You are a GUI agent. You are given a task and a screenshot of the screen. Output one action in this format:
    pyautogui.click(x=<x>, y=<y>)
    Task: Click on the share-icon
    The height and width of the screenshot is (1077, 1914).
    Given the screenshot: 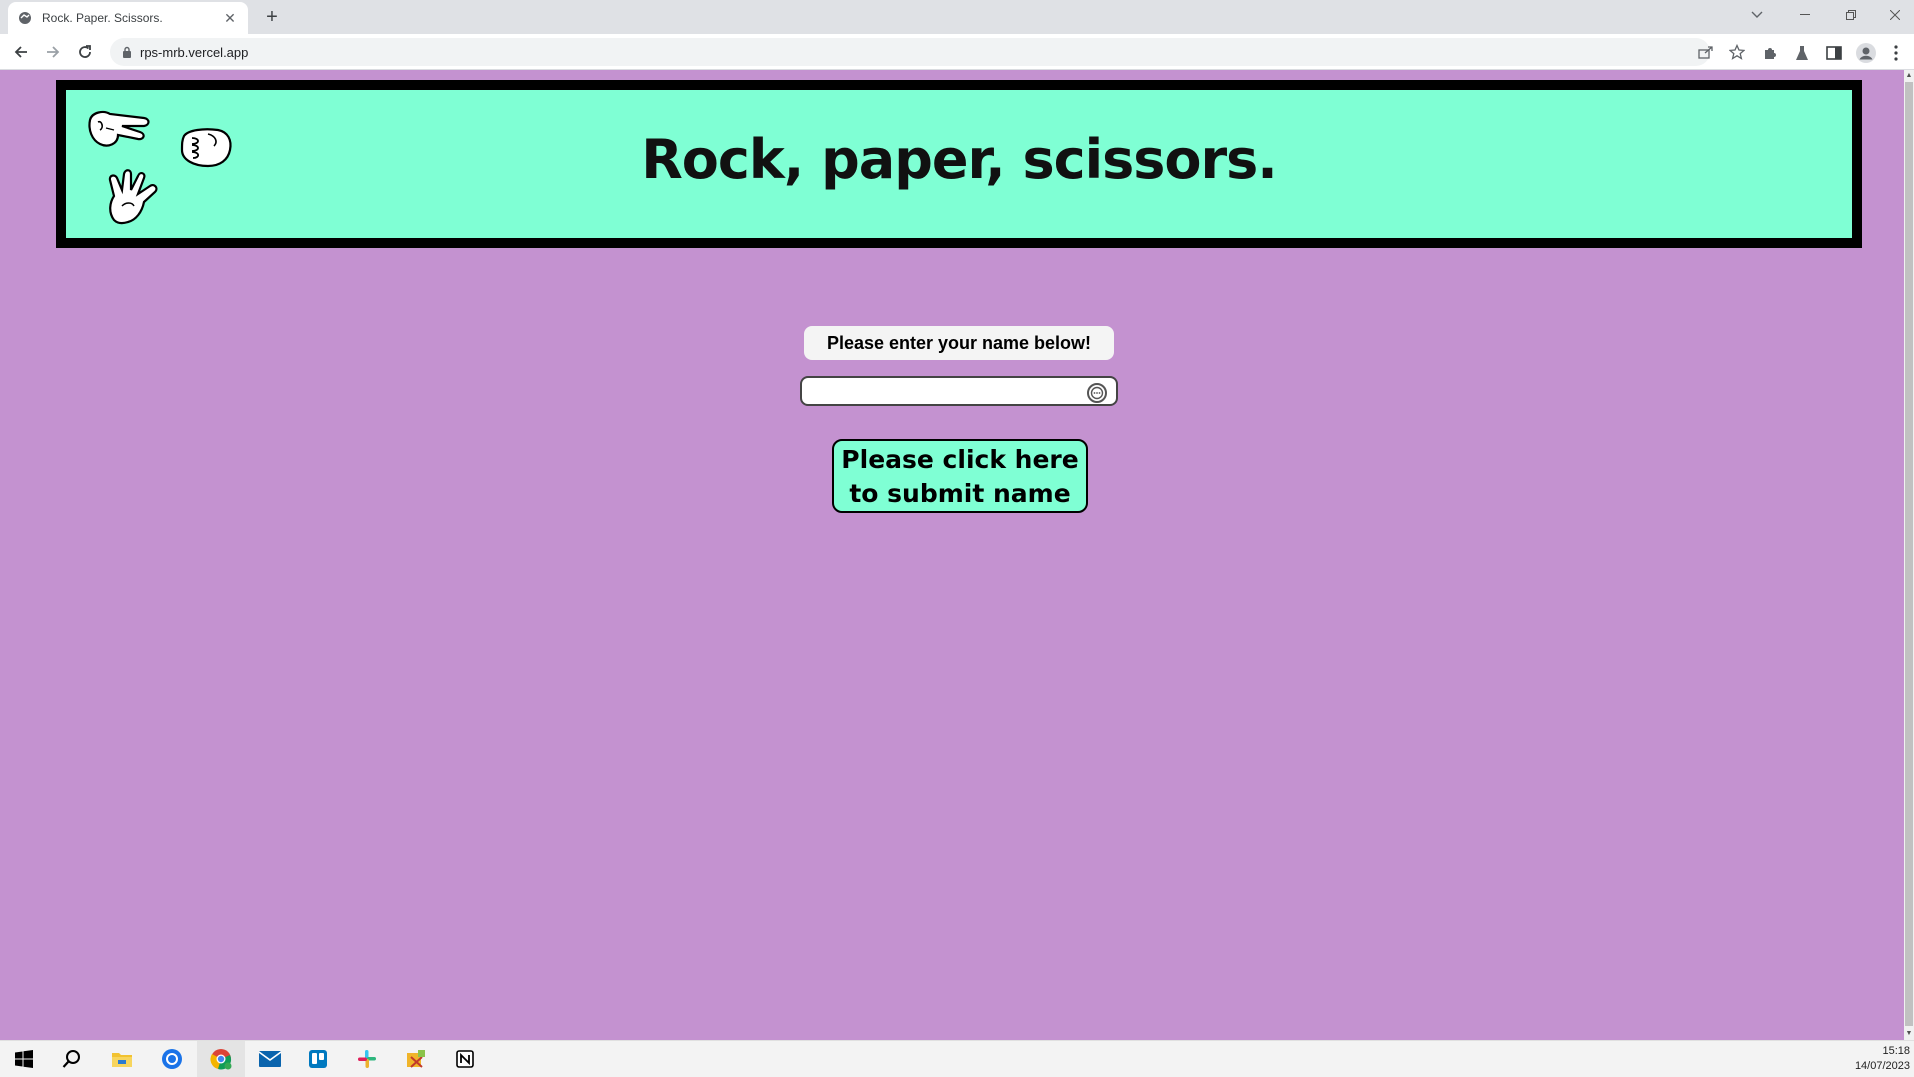 What is the action you would take?
    pyautogui.click(x=1706, y=52)
    